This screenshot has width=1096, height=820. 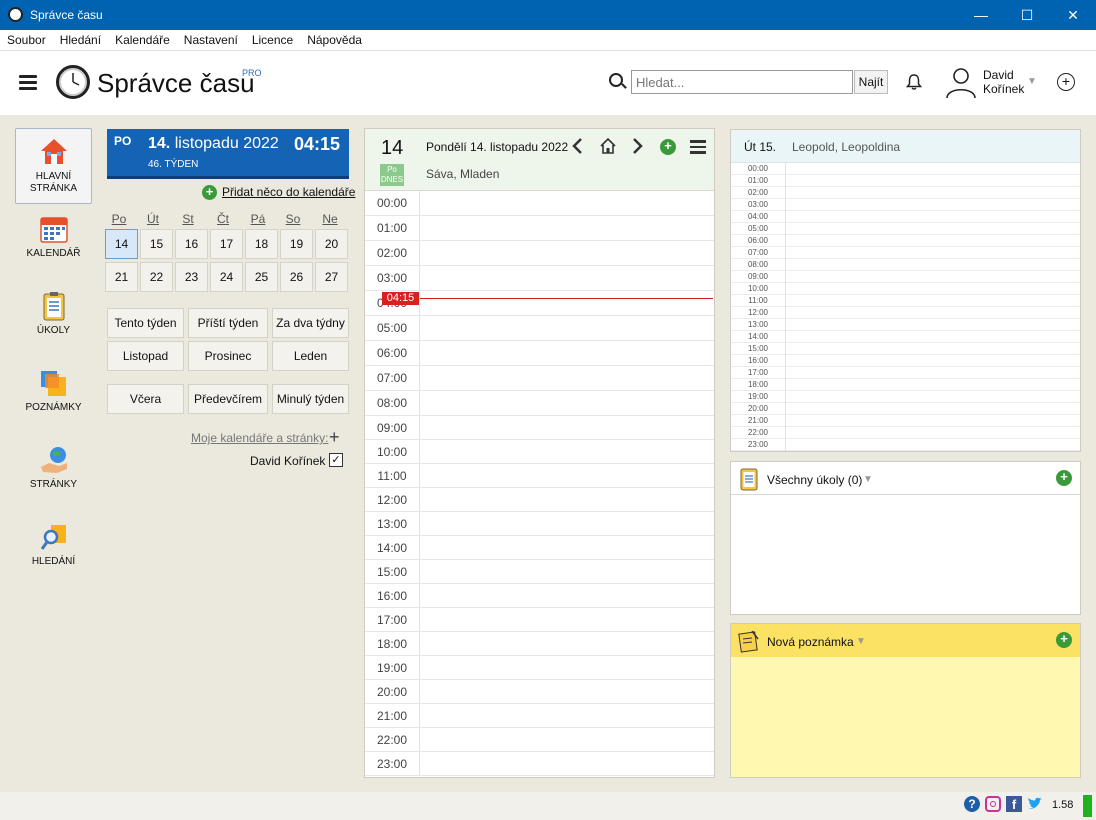 What do you see at coordinates (905, 301) in the screenshot?
I see `next-day-hour-slot: 11:00` at bounding box center [905, 301].